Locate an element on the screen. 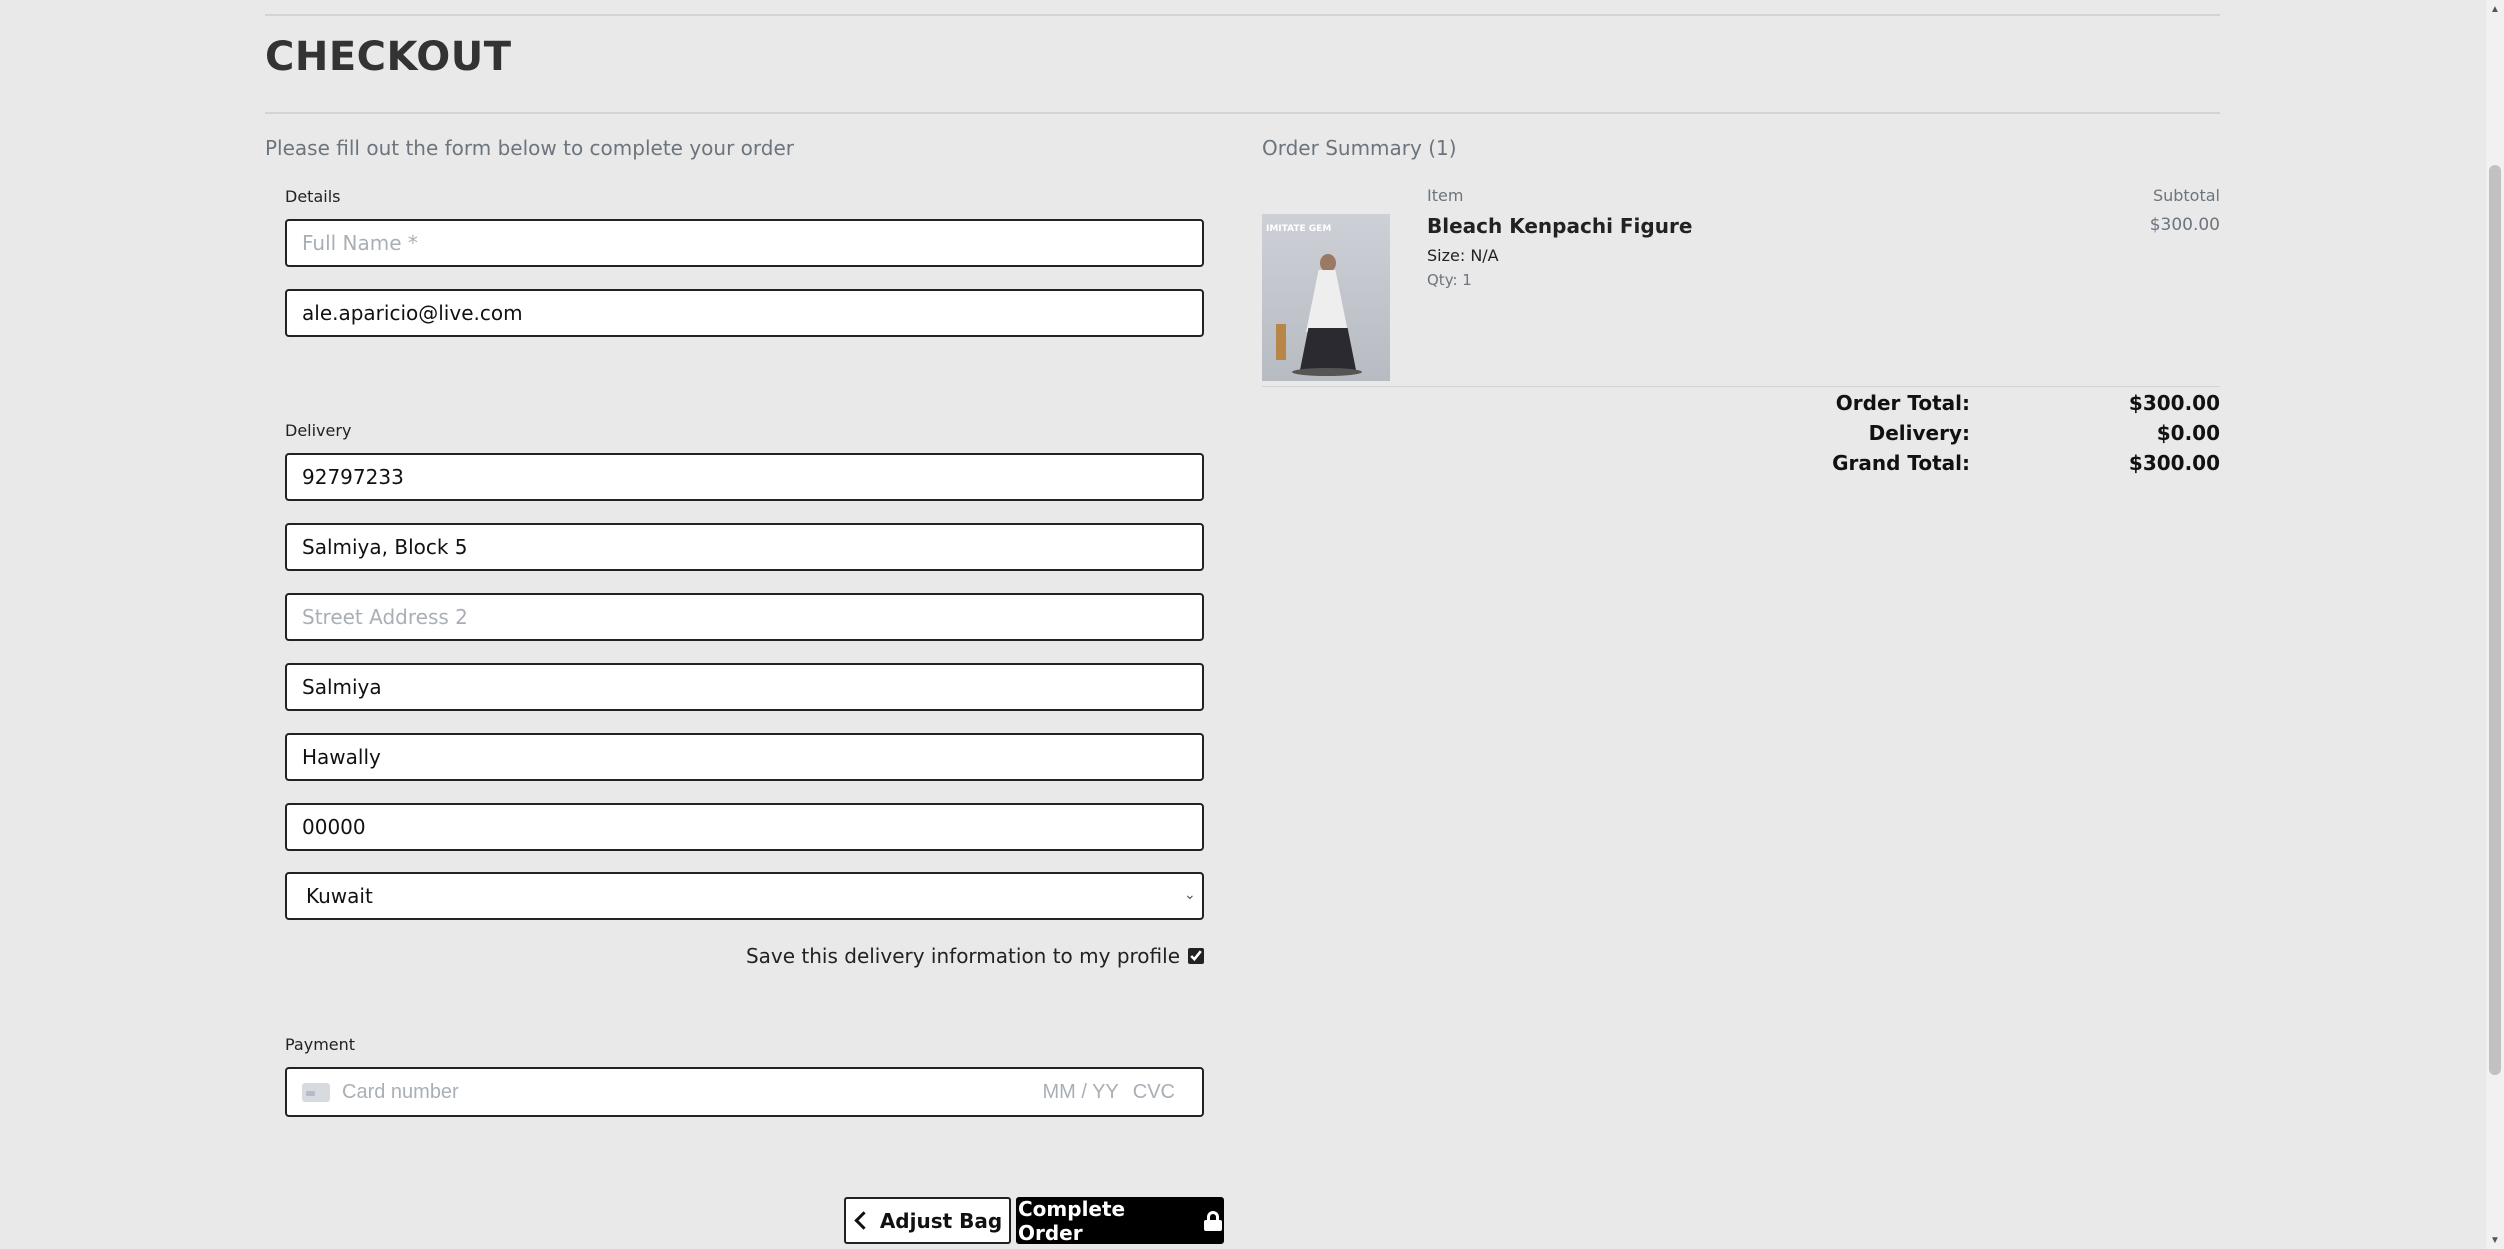  card-cvc-placeholder: CVC is located at coordinates (1154, 1092).